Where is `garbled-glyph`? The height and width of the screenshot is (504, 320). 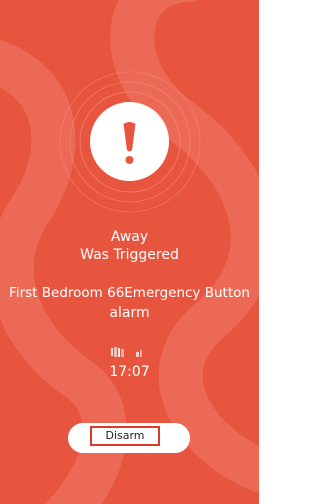
garbled-glyph is located at coordinates (126, 352).